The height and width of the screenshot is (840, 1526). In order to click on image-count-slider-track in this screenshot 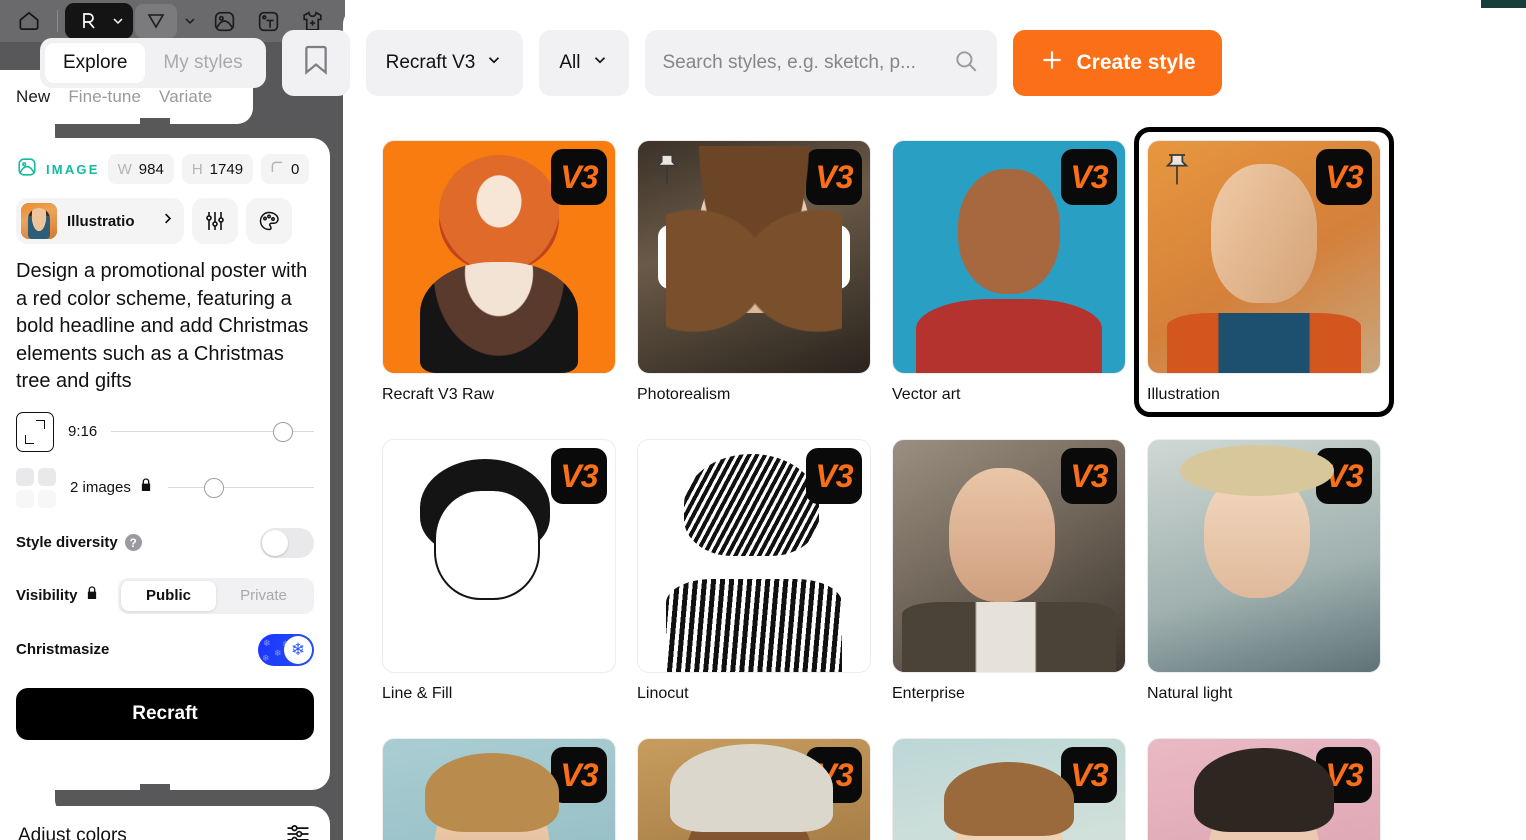, I will do `click(240, 487)`.